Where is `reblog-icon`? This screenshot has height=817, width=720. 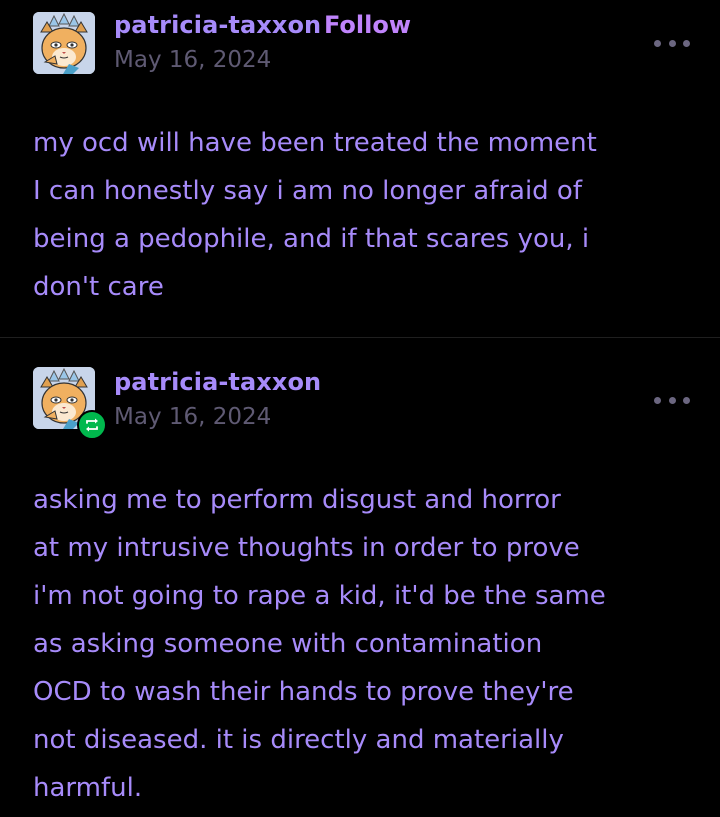
reblog-icon is located at coordinates (92, 425).